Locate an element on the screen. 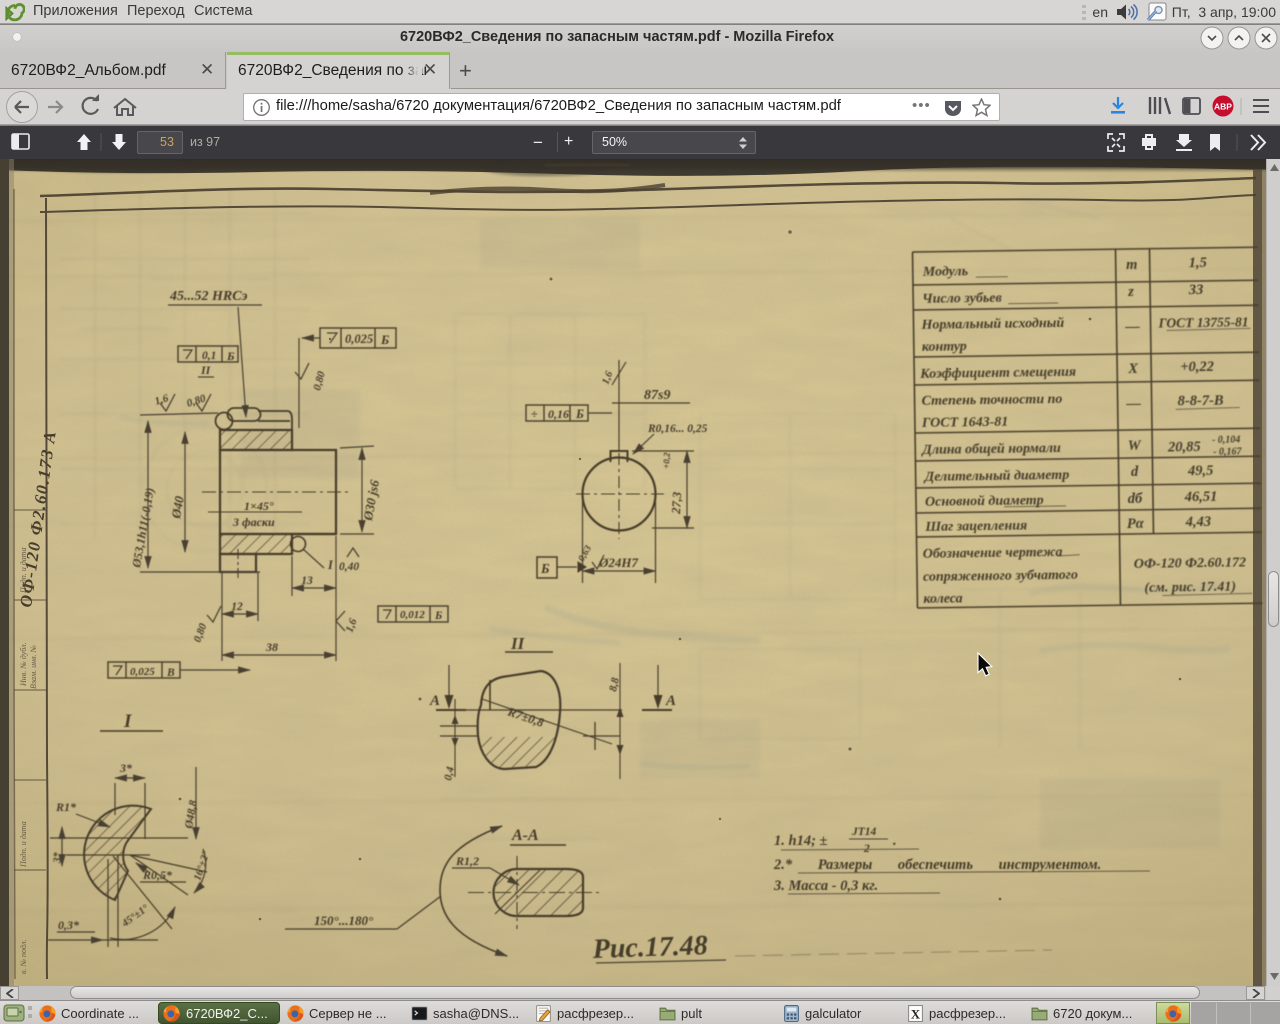  svg-text: JT14 is located at coordinates (864, 832).